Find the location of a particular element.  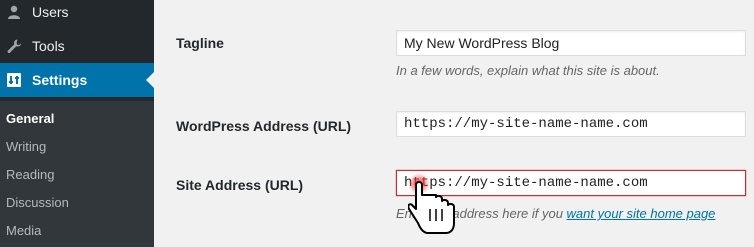

settings-icon is located at coordinates (14, 80).